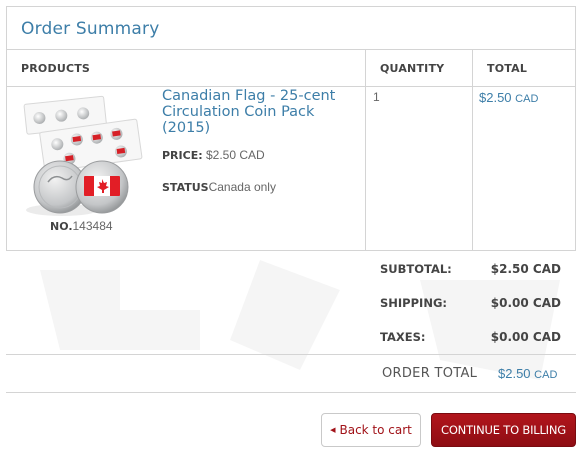 This screenshot has width=585, height=459. I want to click on column-header-quantity: QUANTITY, so click(412, 68).